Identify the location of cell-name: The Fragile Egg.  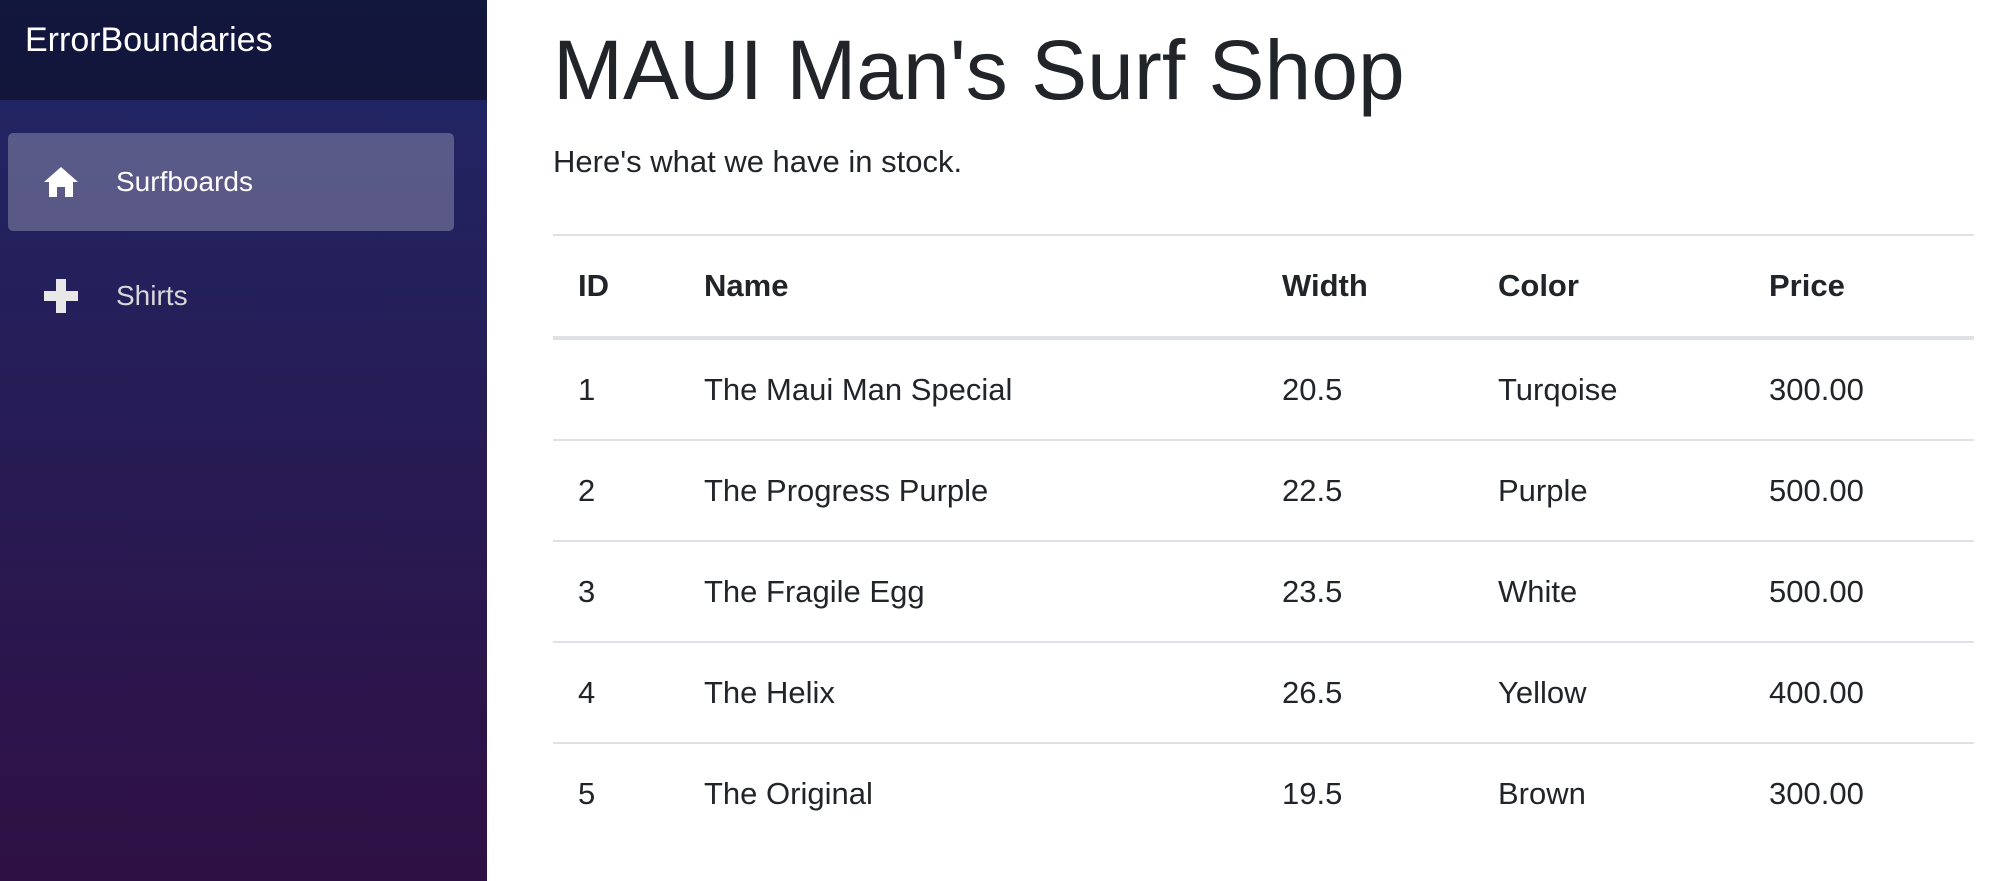
(968, 592).